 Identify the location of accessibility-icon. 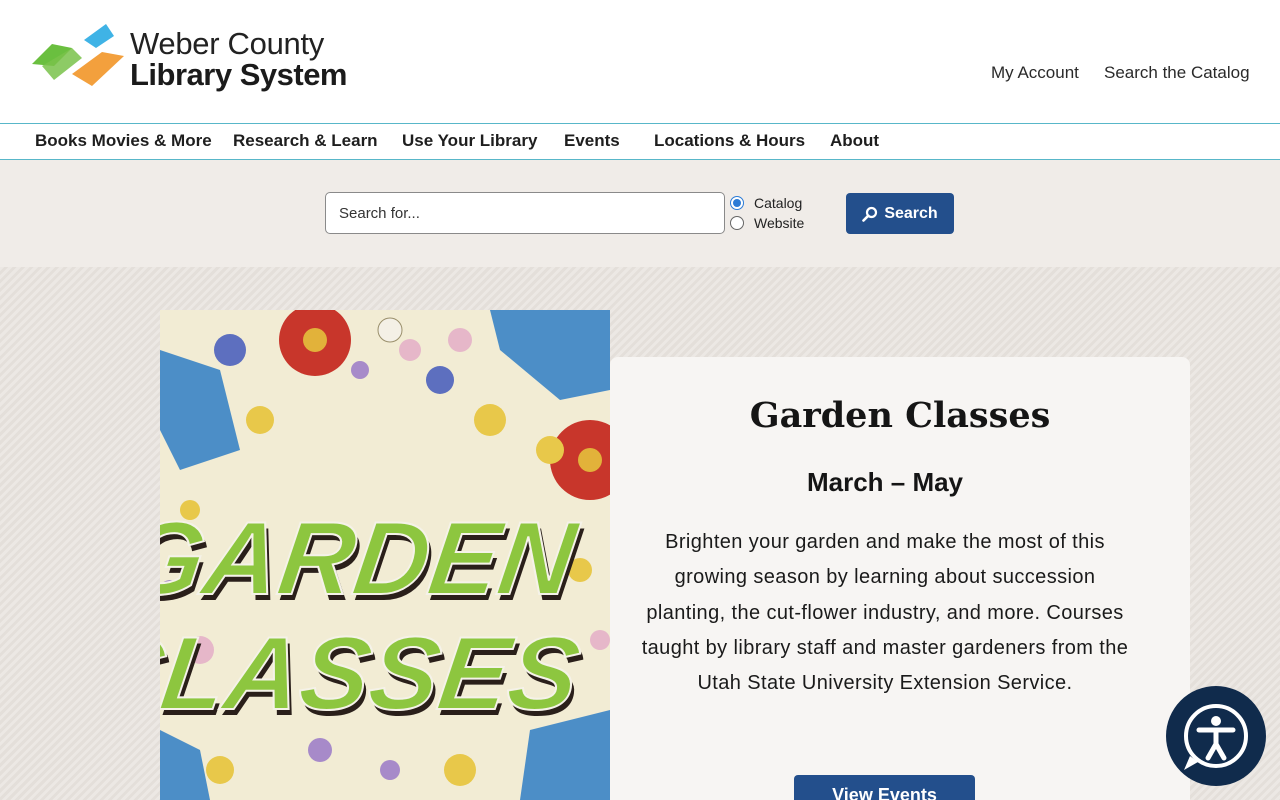
(1216, 737).